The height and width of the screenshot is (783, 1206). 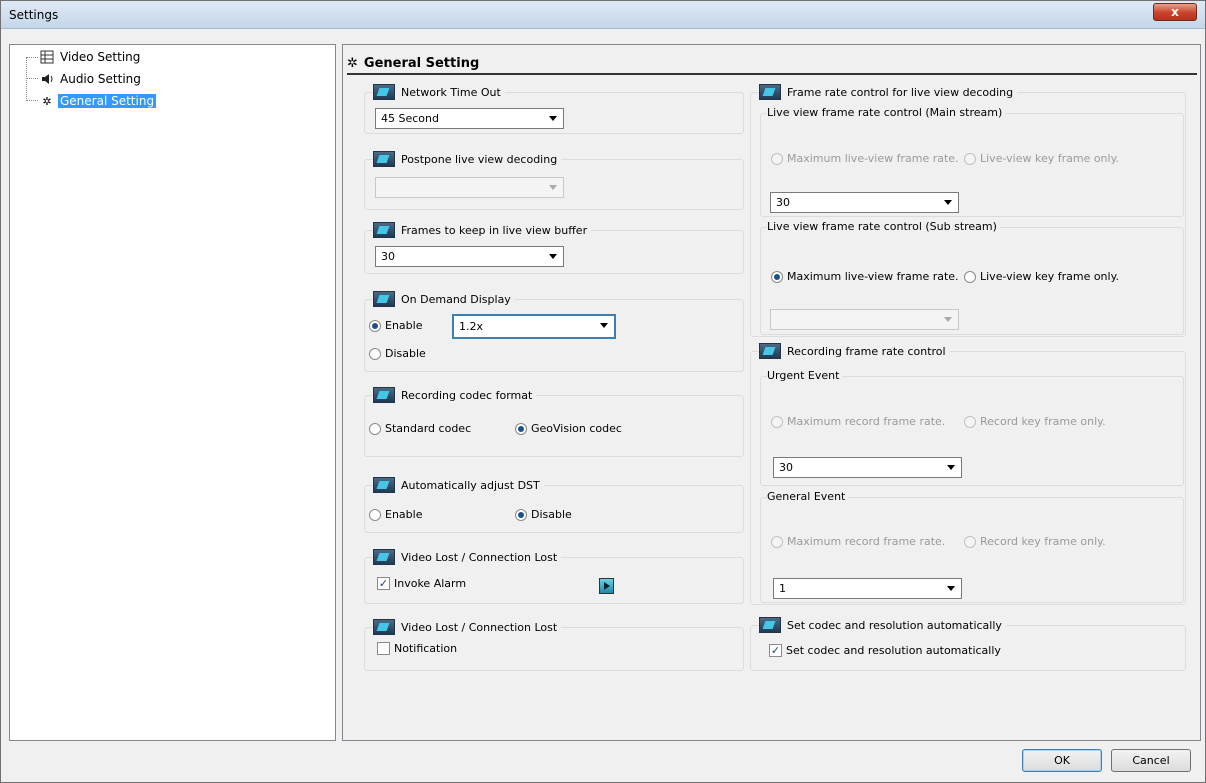 I want to click on on-demand-disable-radio: Disable, so click(x=397, y=353).